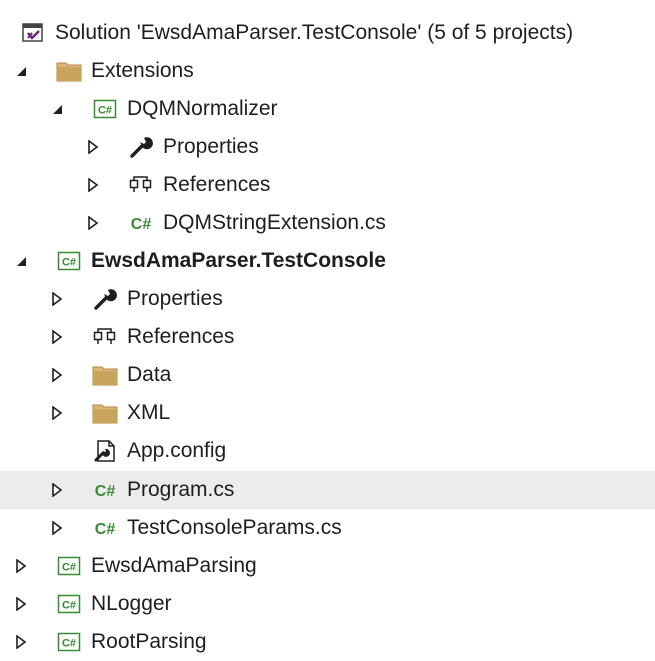 The width and height of the screenshot is (655, 661). Describe the element at coordinates (177, 450) in the screenshot. I see `tree-node-label: App.config` at that location.